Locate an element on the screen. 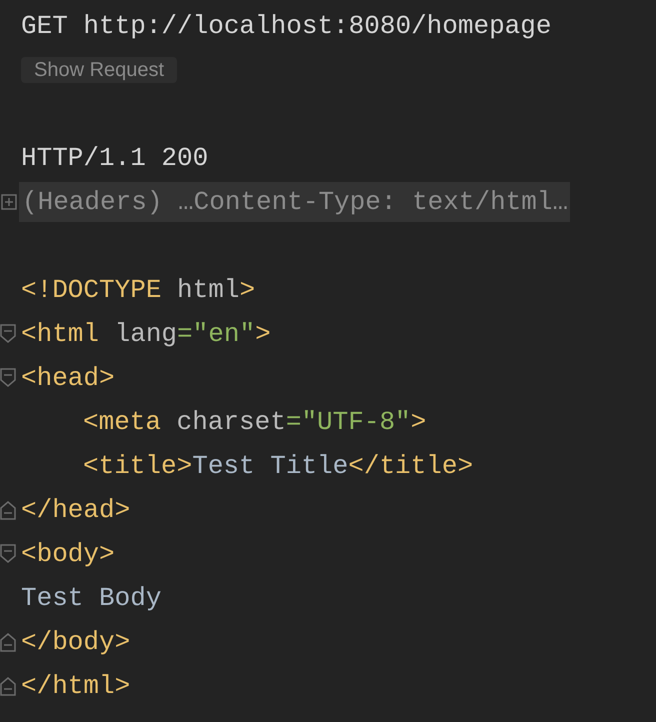 The image size is (656, 722). request-line: GET http://localhost:8080/homepage is located at coordinates (286, 26).